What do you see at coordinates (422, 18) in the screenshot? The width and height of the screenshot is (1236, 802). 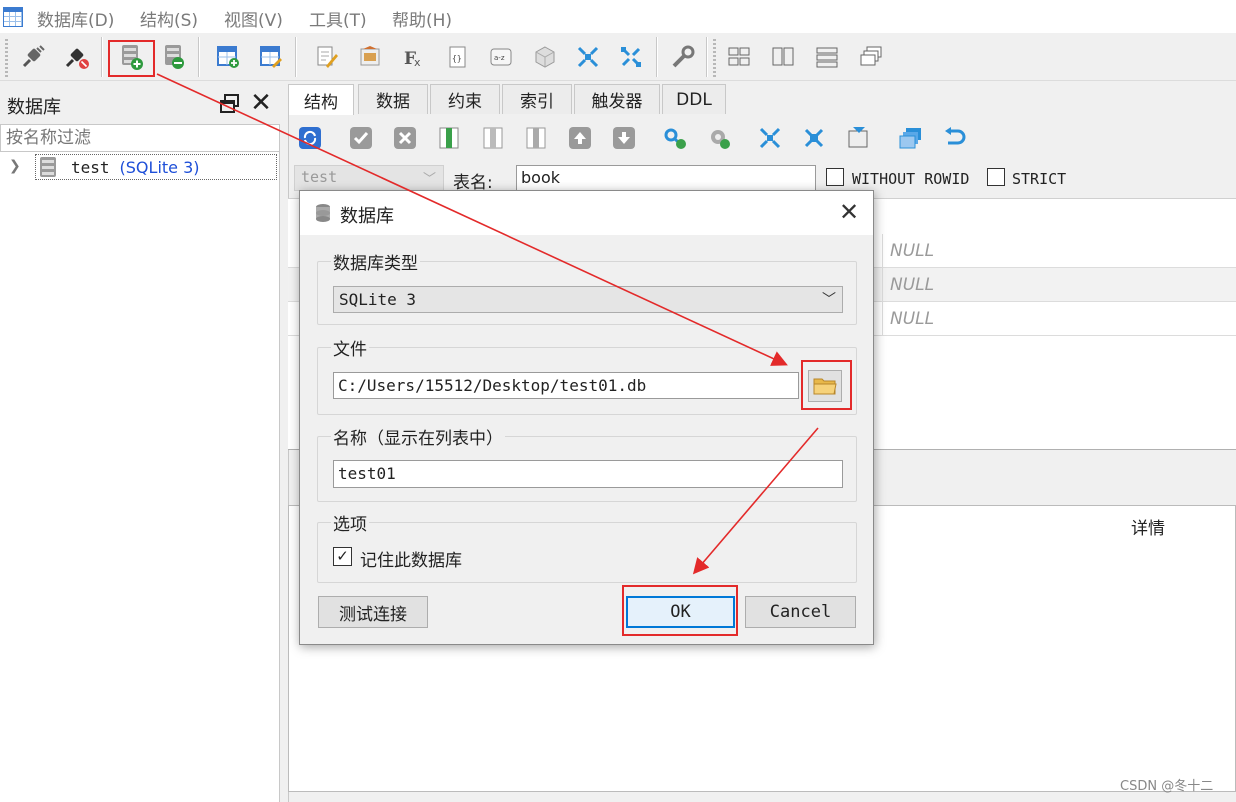 I see `menu-help: 帮助(H)` at bounding box center [422, 18].